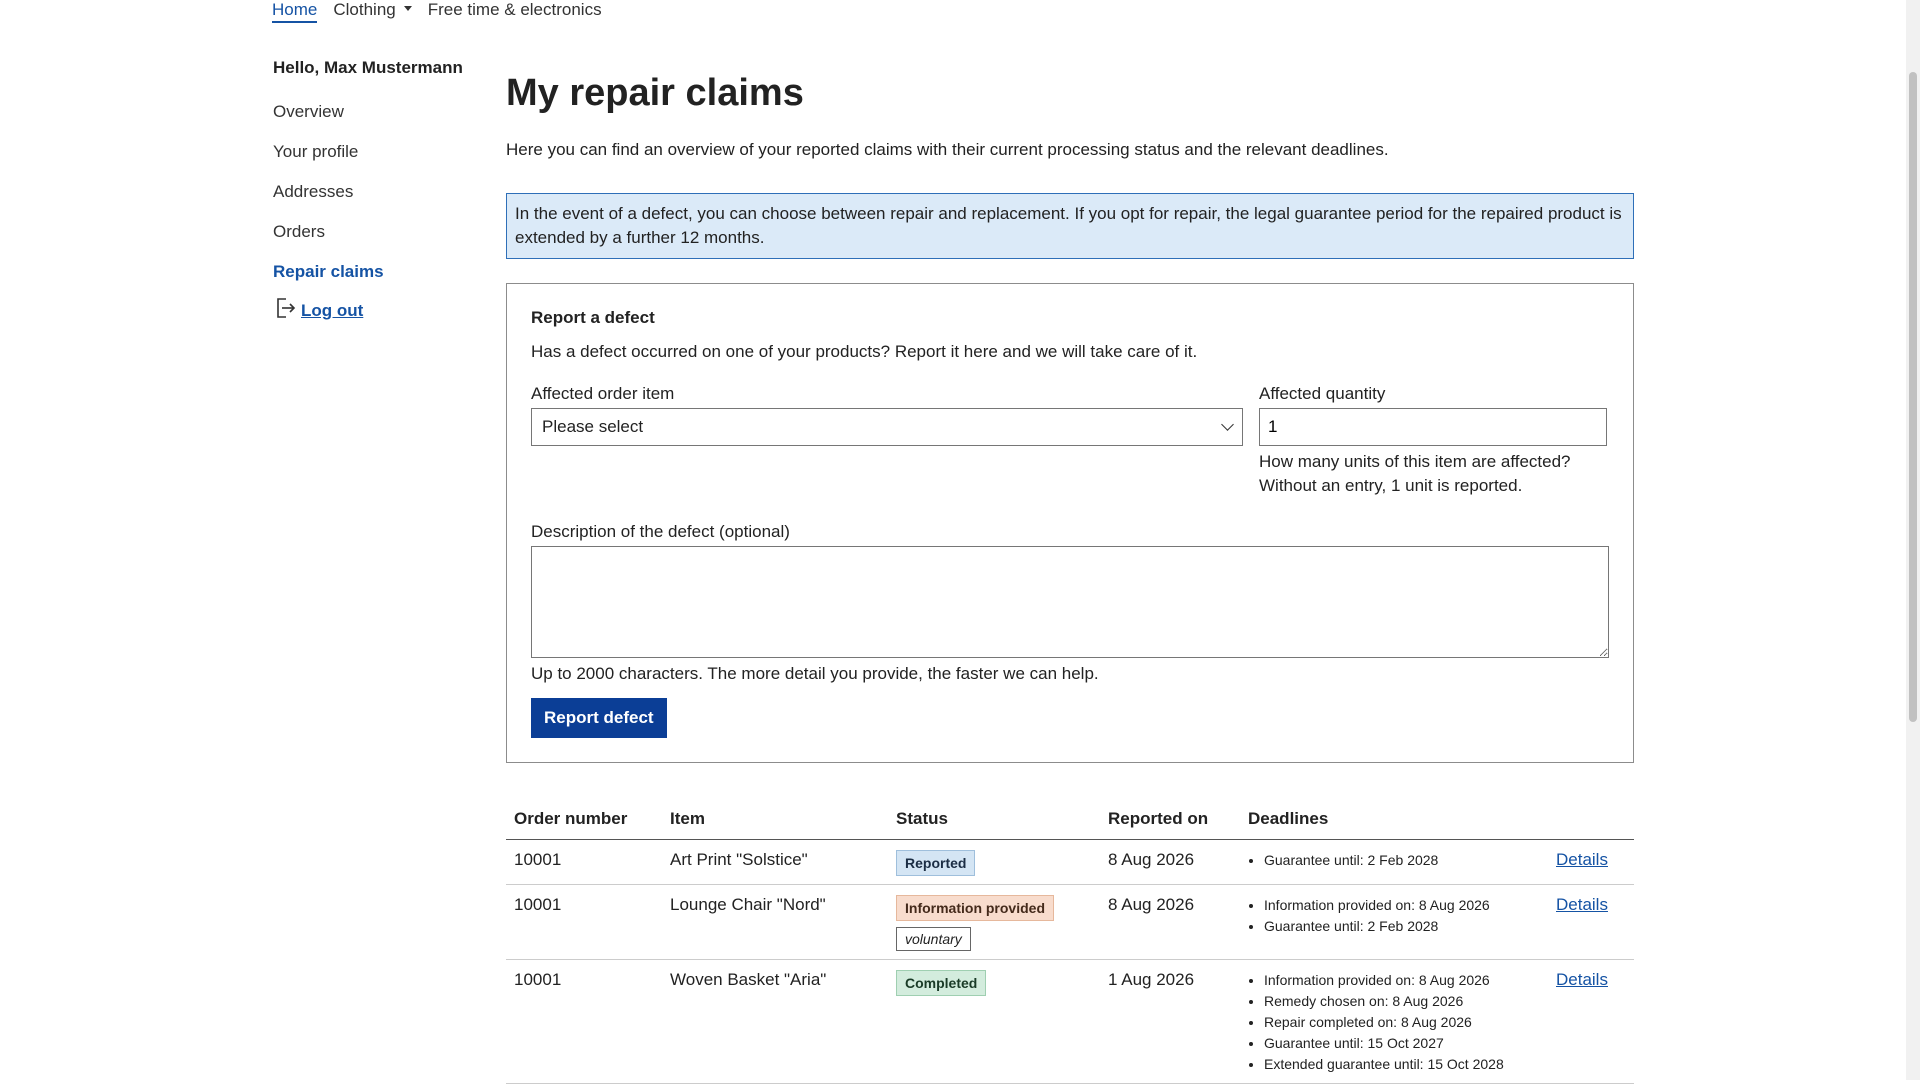  Describe the element at coordinates (975, 908) in the screenshot. I see `status-badge: Information provided` at that location.